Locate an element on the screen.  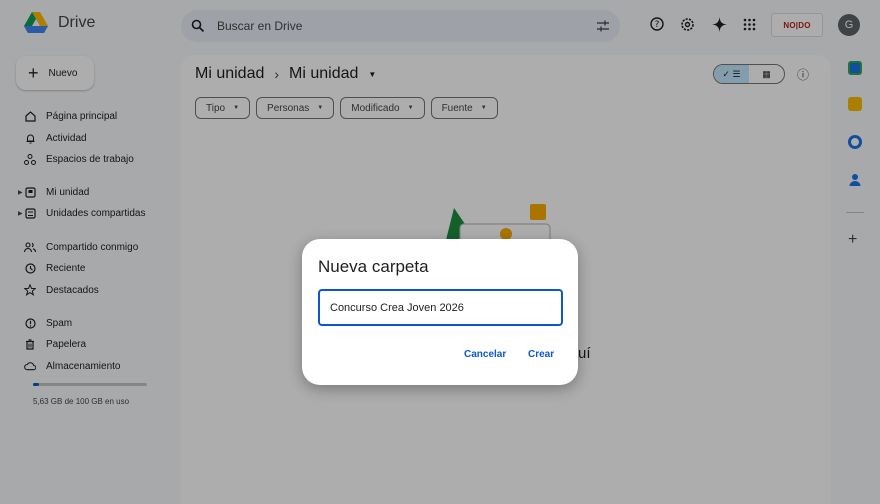
cancel-button: Cancelar is located at coordinates (485, 354).